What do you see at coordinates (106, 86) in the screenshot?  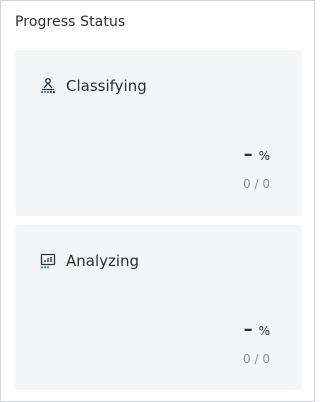 I see `card-label-classifying: Classifying` at bounding box center [106, 86].